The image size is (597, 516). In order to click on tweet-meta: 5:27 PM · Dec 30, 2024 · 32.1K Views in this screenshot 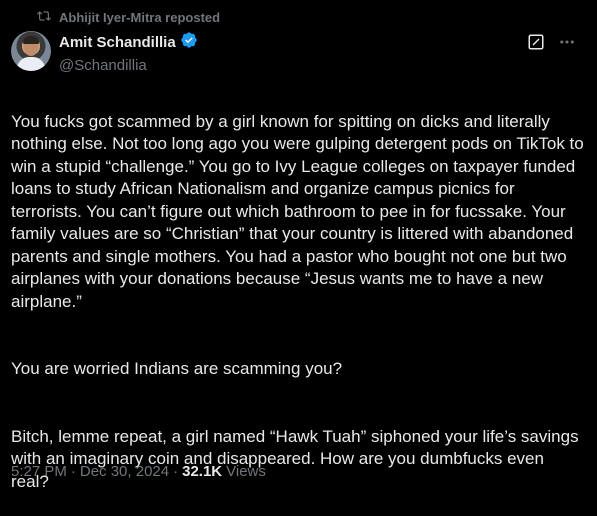, I will do `click(138, 471)`.